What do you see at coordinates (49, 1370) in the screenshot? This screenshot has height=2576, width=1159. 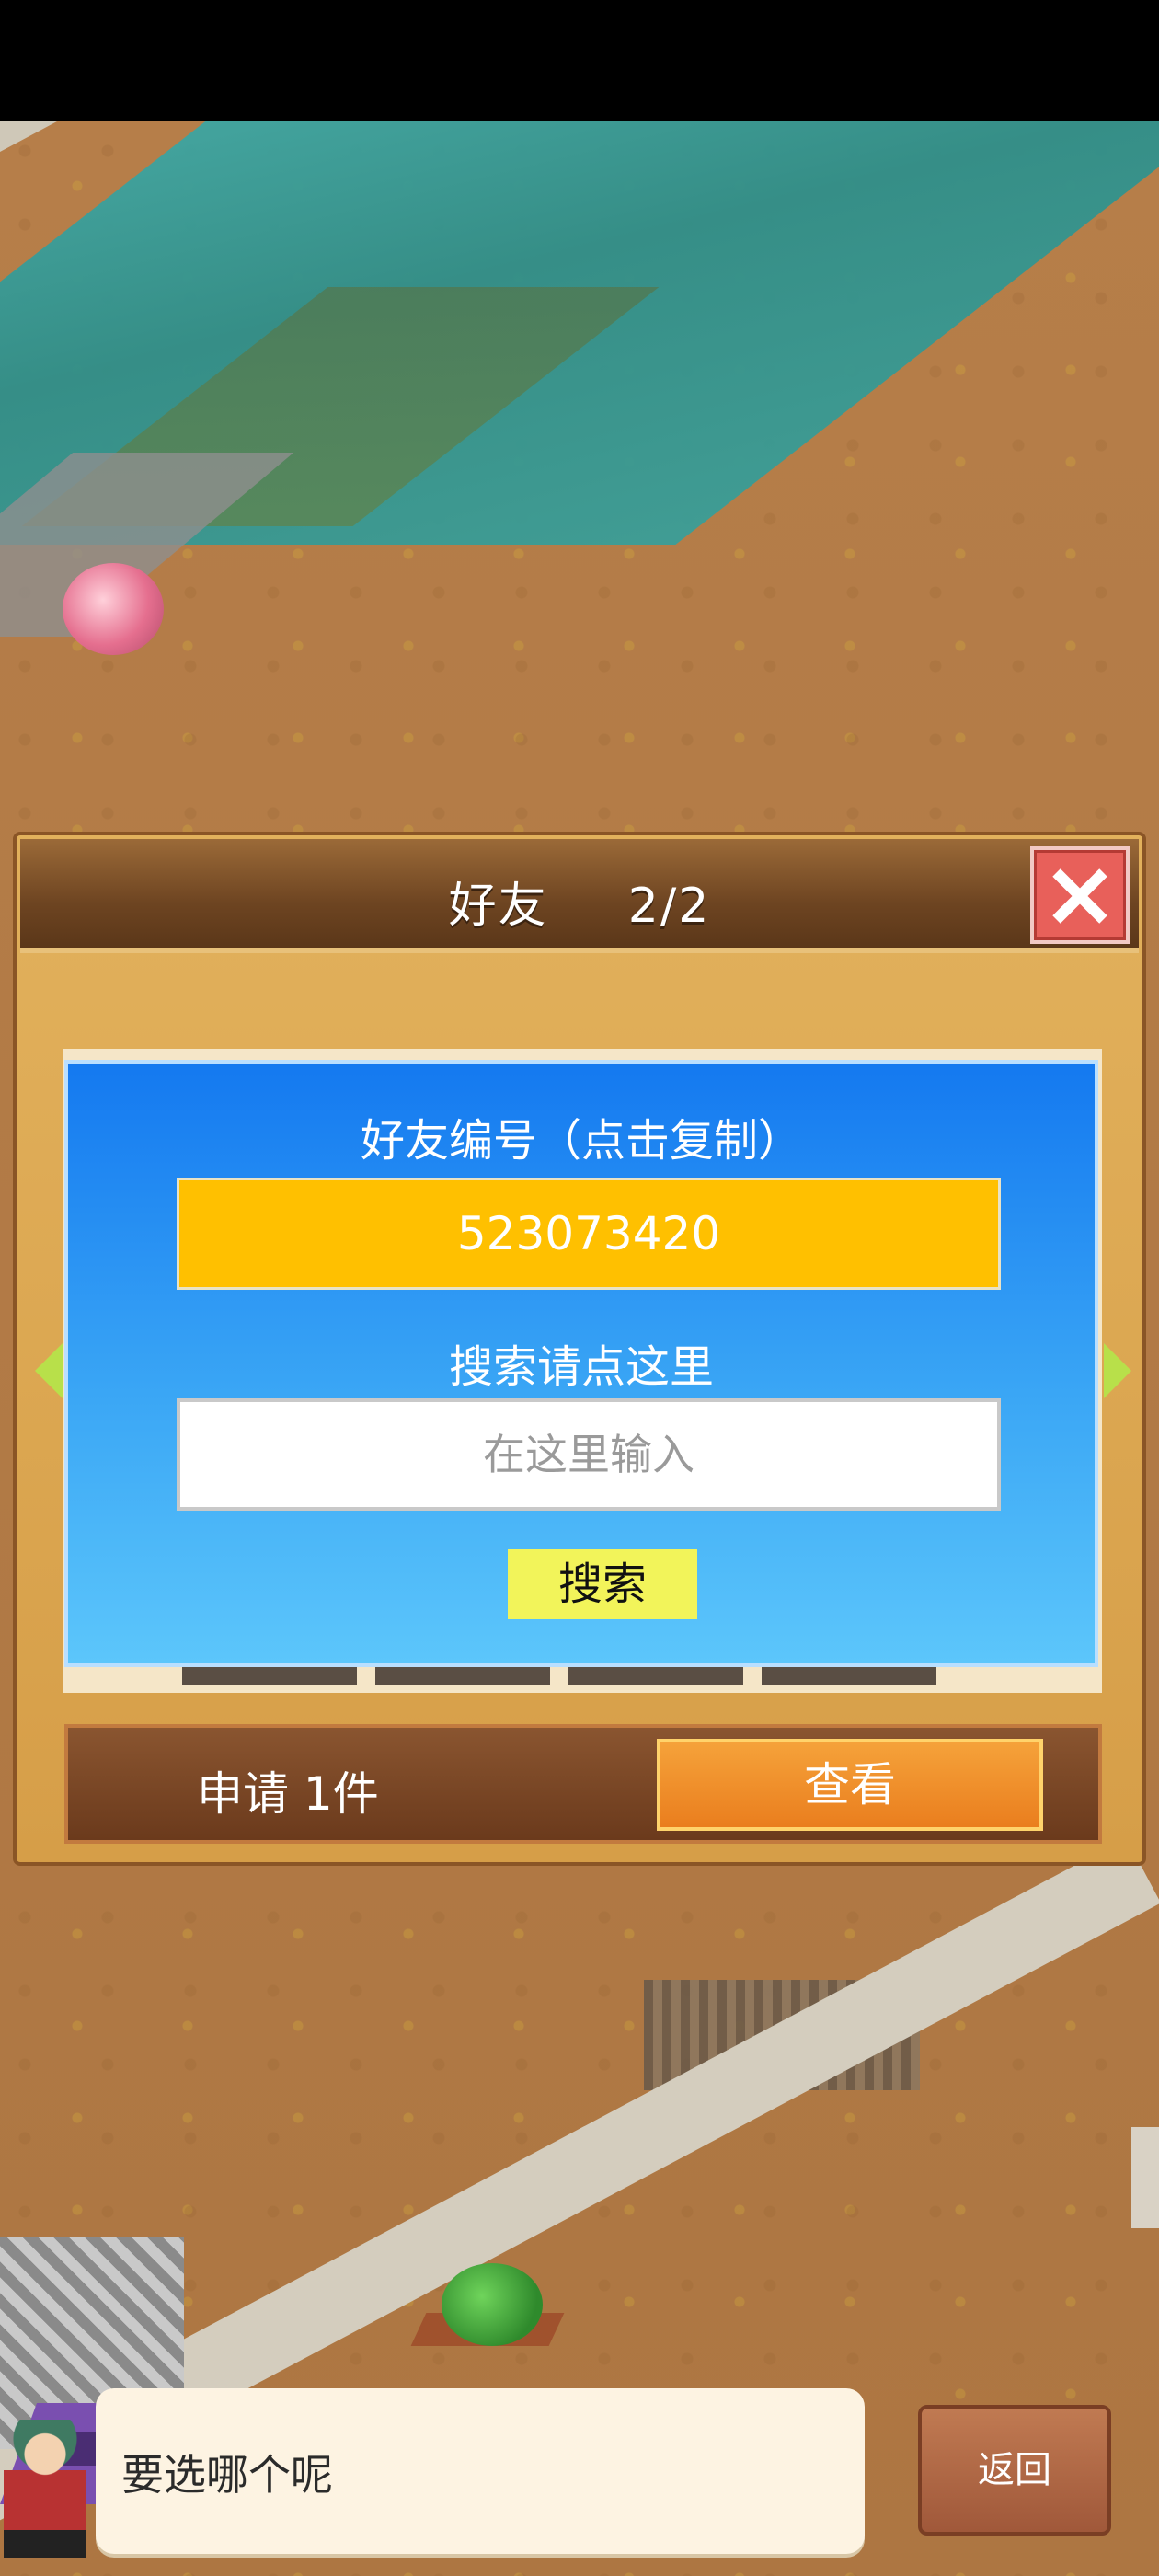 I see `arrow-left-icon` at bounding box center [49, 1370].